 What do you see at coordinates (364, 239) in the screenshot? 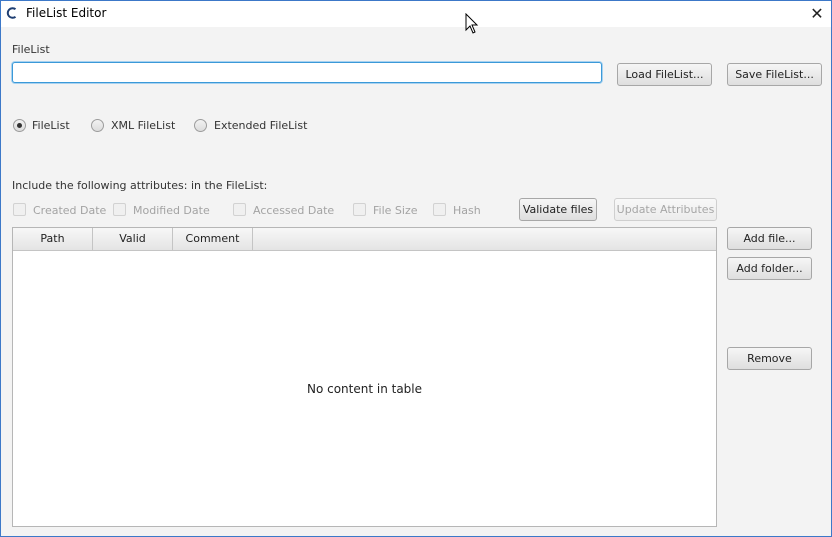
I see `table-header: Path Valid Comment` at bounding box center [364, 239].